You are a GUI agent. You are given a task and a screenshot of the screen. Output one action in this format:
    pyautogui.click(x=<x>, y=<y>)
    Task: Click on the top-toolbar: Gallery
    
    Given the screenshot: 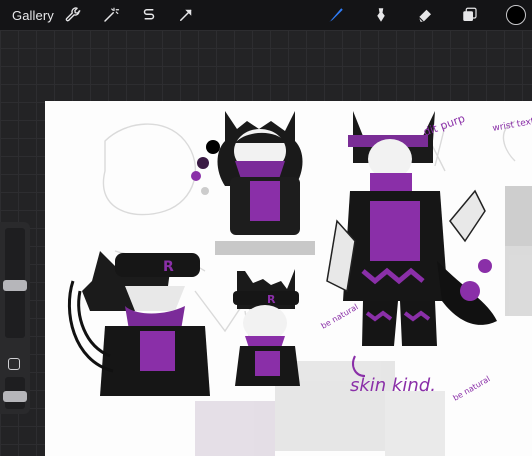 What is the action you would take?
    pyautogui.click(x=266, y=15)
    